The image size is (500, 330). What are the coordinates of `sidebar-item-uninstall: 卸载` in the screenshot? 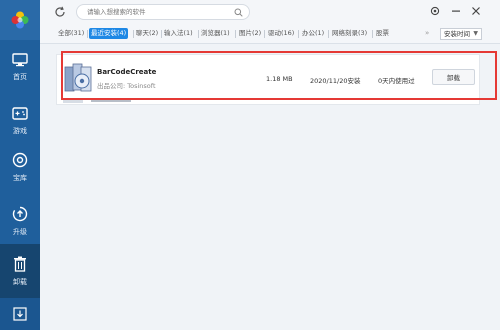 It's located at (20, 271).